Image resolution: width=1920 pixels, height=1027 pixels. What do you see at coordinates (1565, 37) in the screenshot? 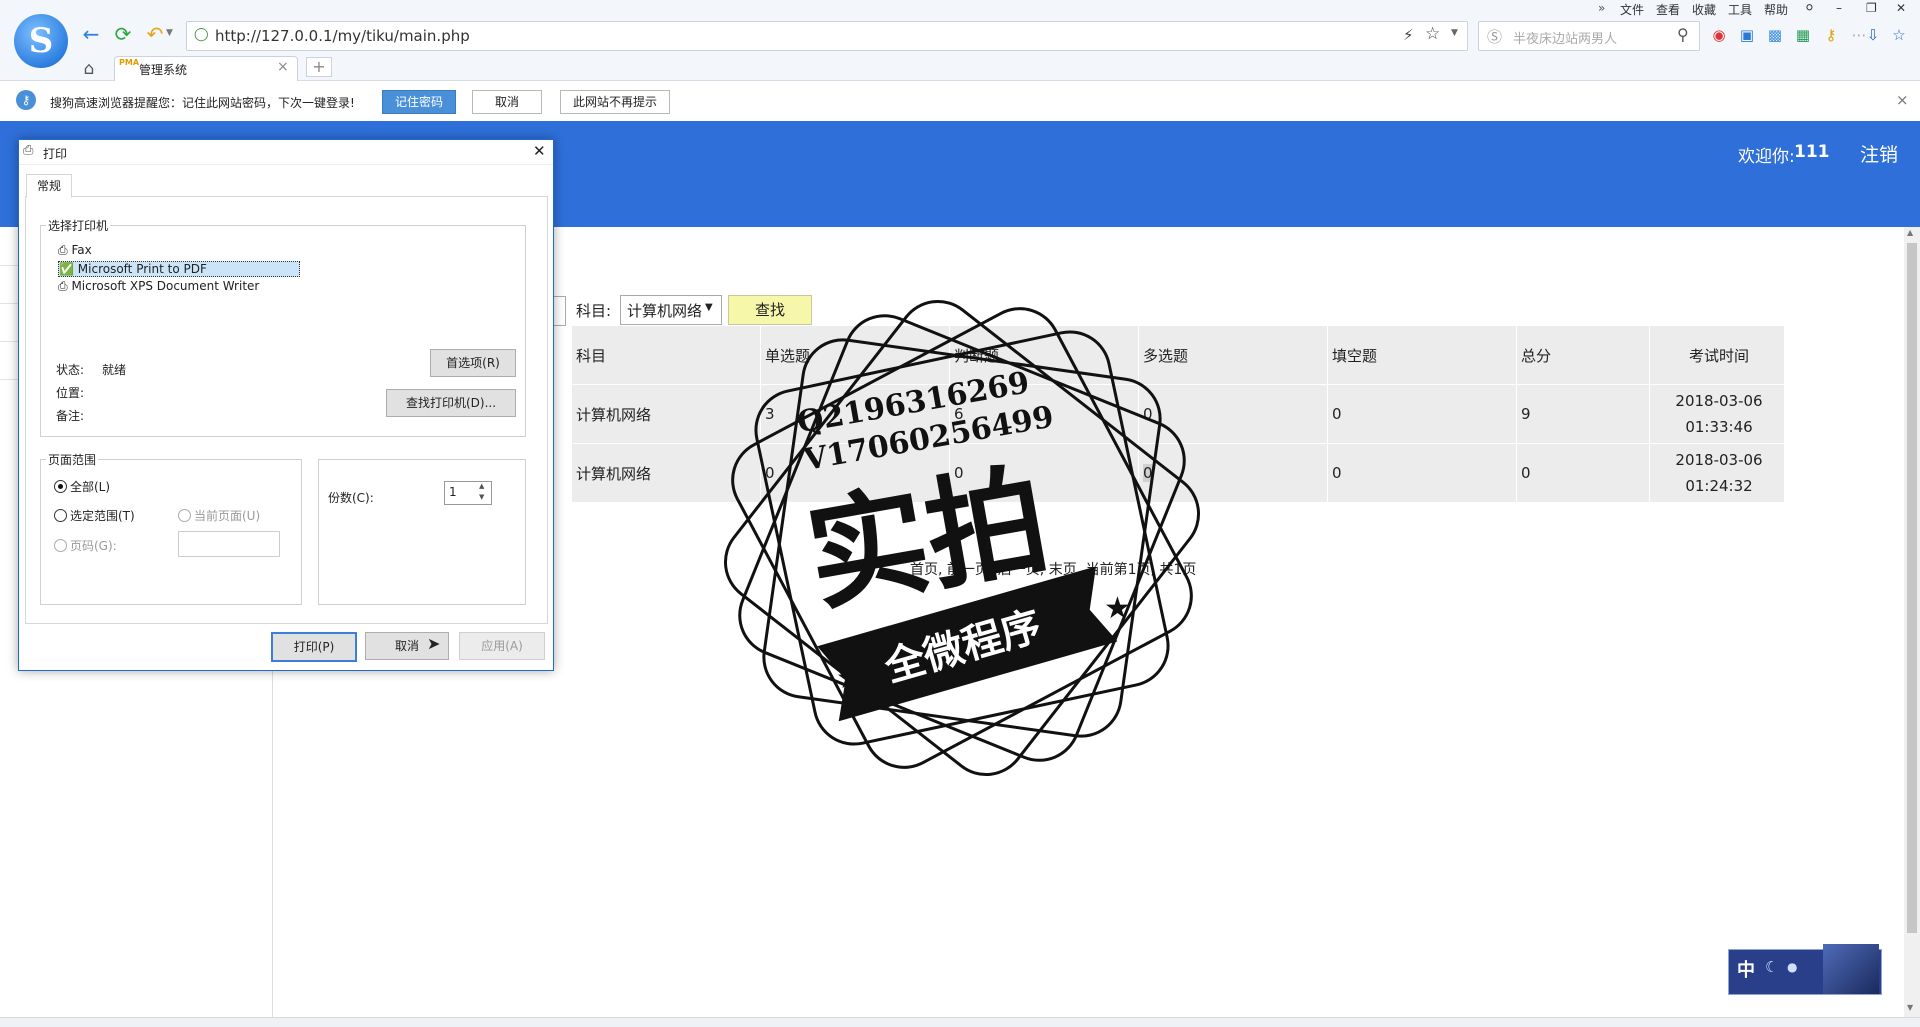
I see `search-placeholder: 半夜床边站两男人` at bounding box center [1565, 37].